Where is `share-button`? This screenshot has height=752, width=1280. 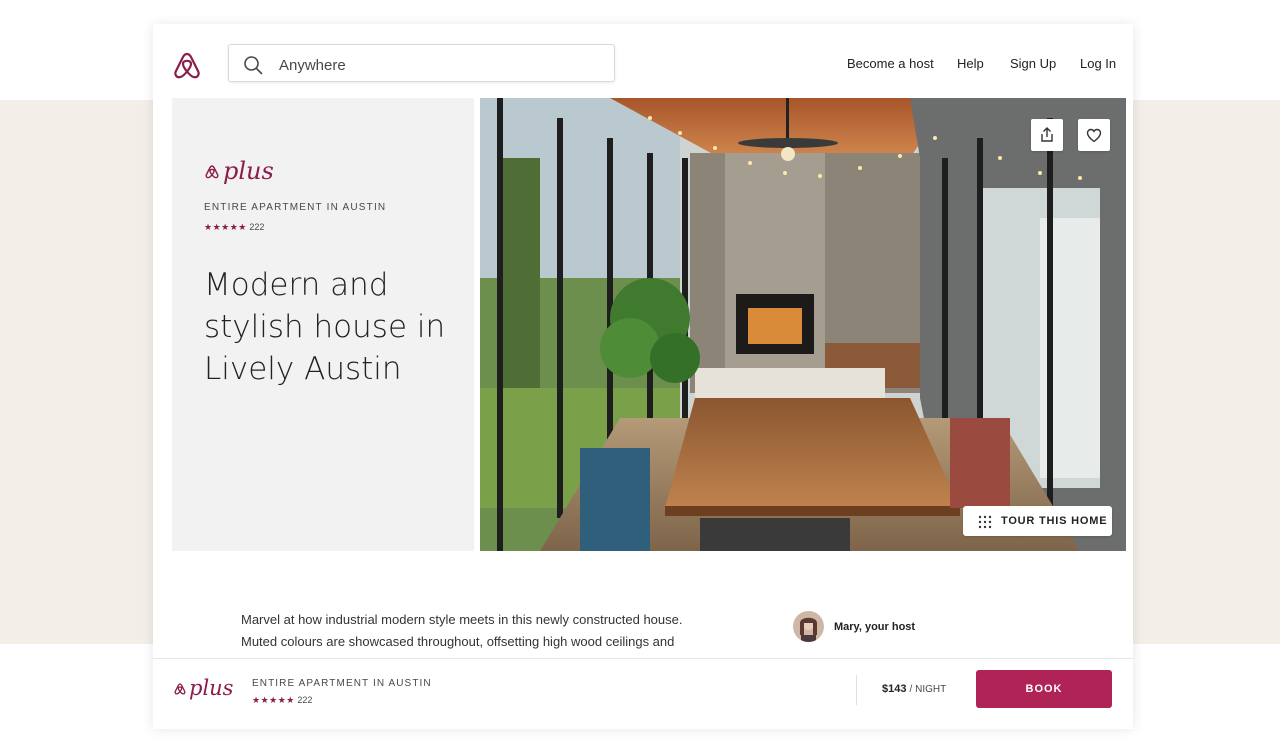 share-button is located at coordinates (1047, 135).